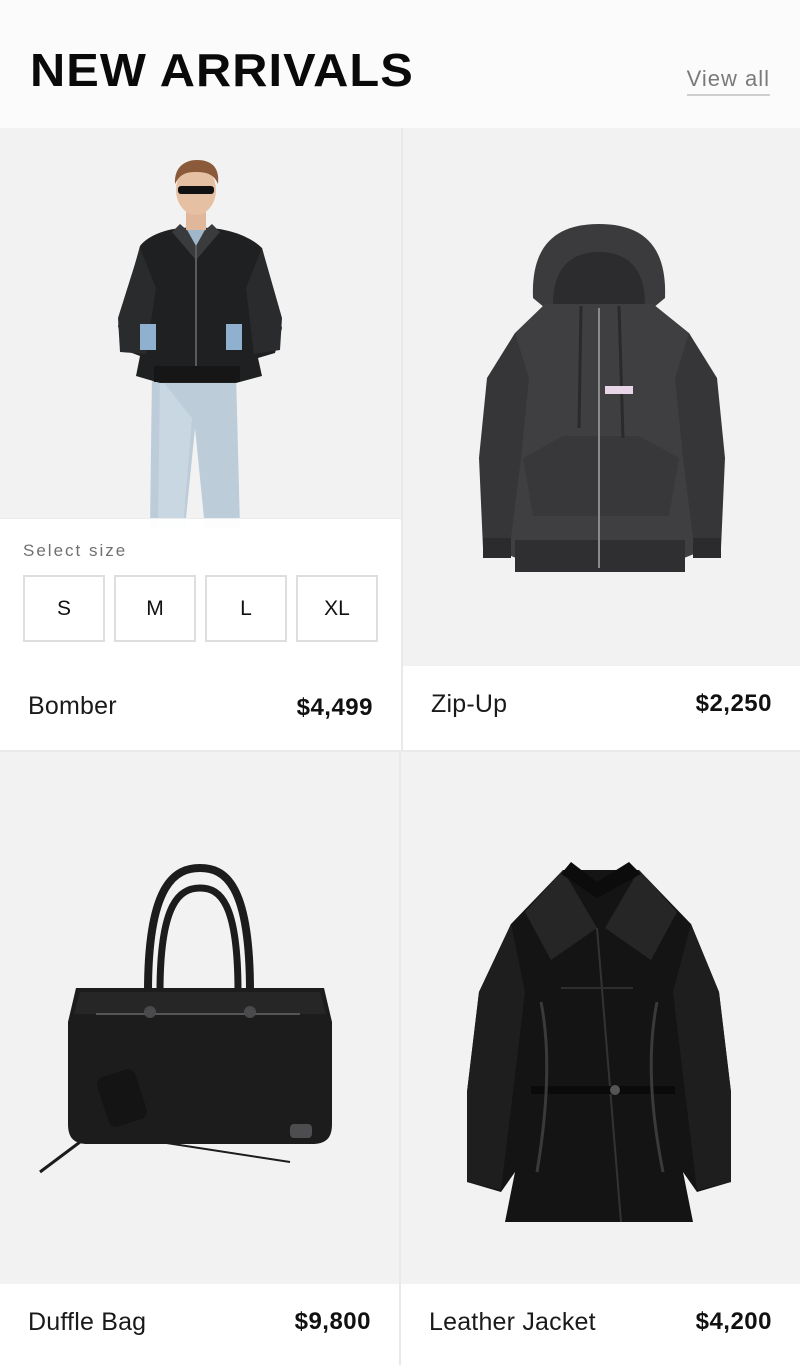  What do you see at coordinates (72, 706) in the screenshot?
I see `product-name: Bomber` at bounding box center [72, 706].